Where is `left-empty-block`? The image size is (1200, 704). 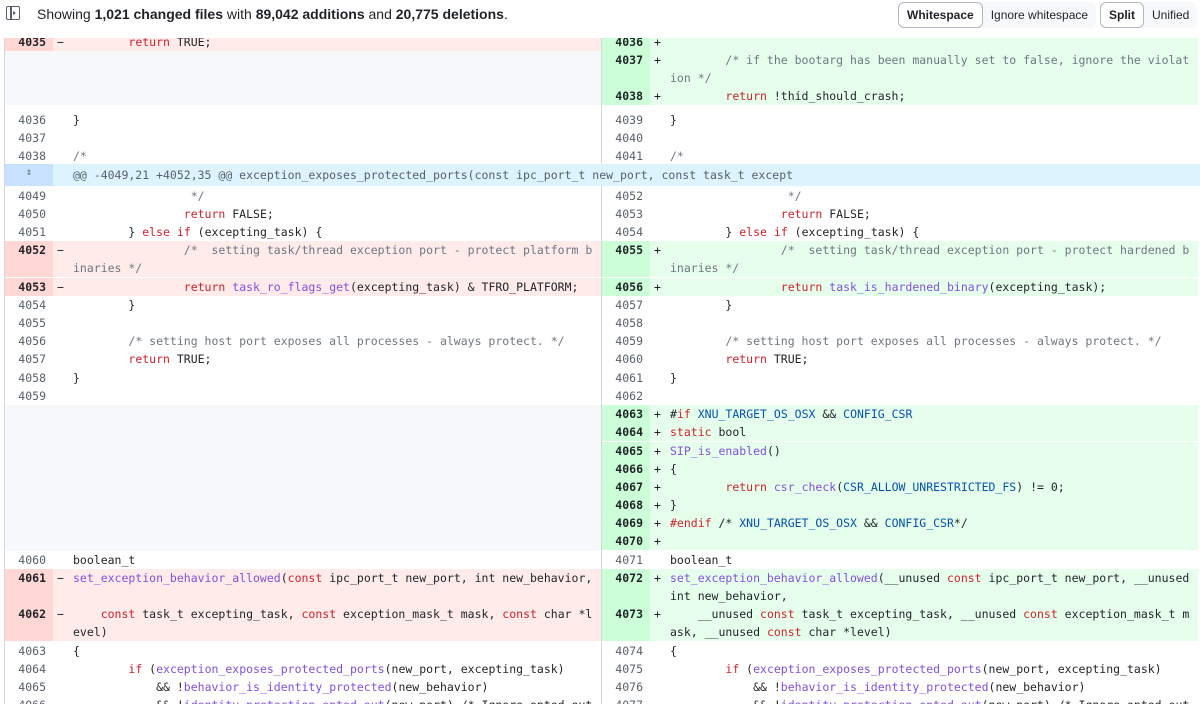
left-empty-block is located at coordinates (303, 478).